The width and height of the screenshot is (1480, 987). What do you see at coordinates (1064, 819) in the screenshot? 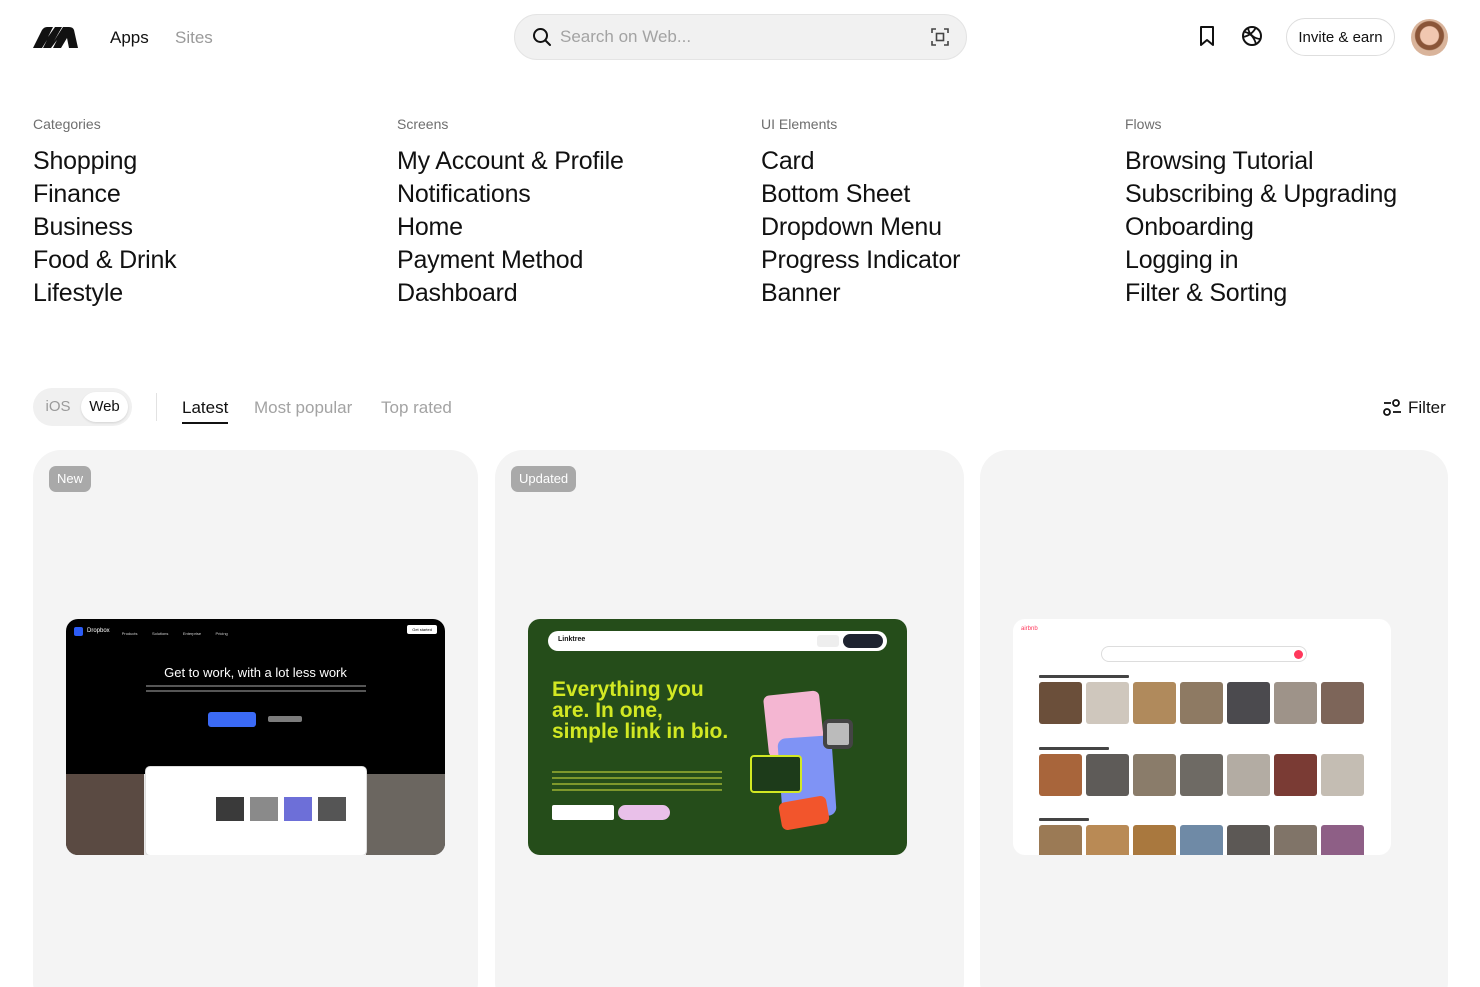
I see `preview-row-title` at bounding box center [1064, 819].